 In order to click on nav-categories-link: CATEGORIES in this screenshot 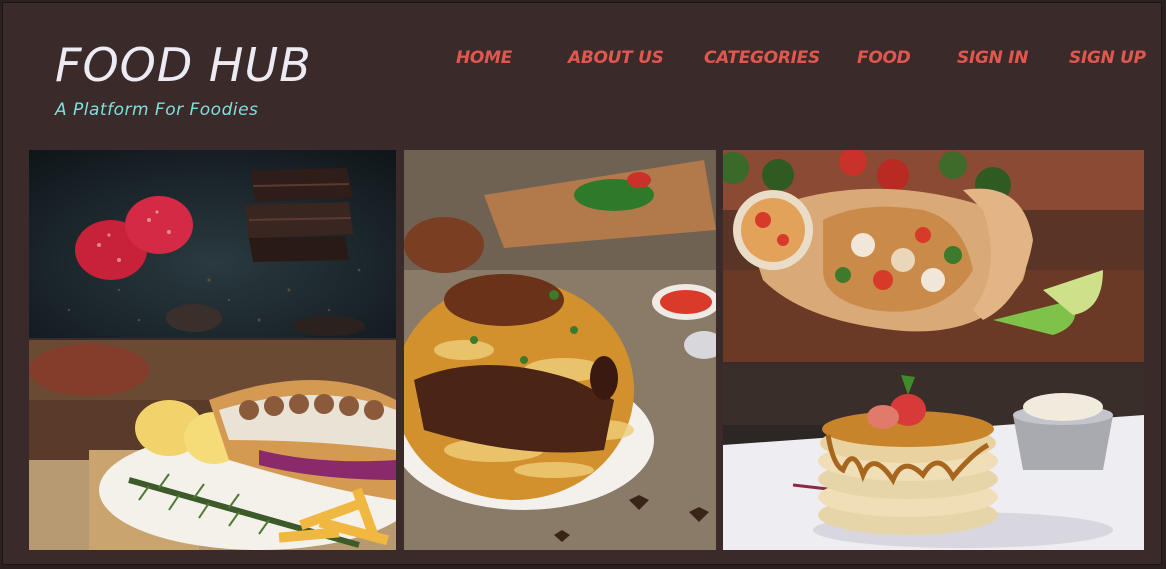, I will do `click(762, 58)`.